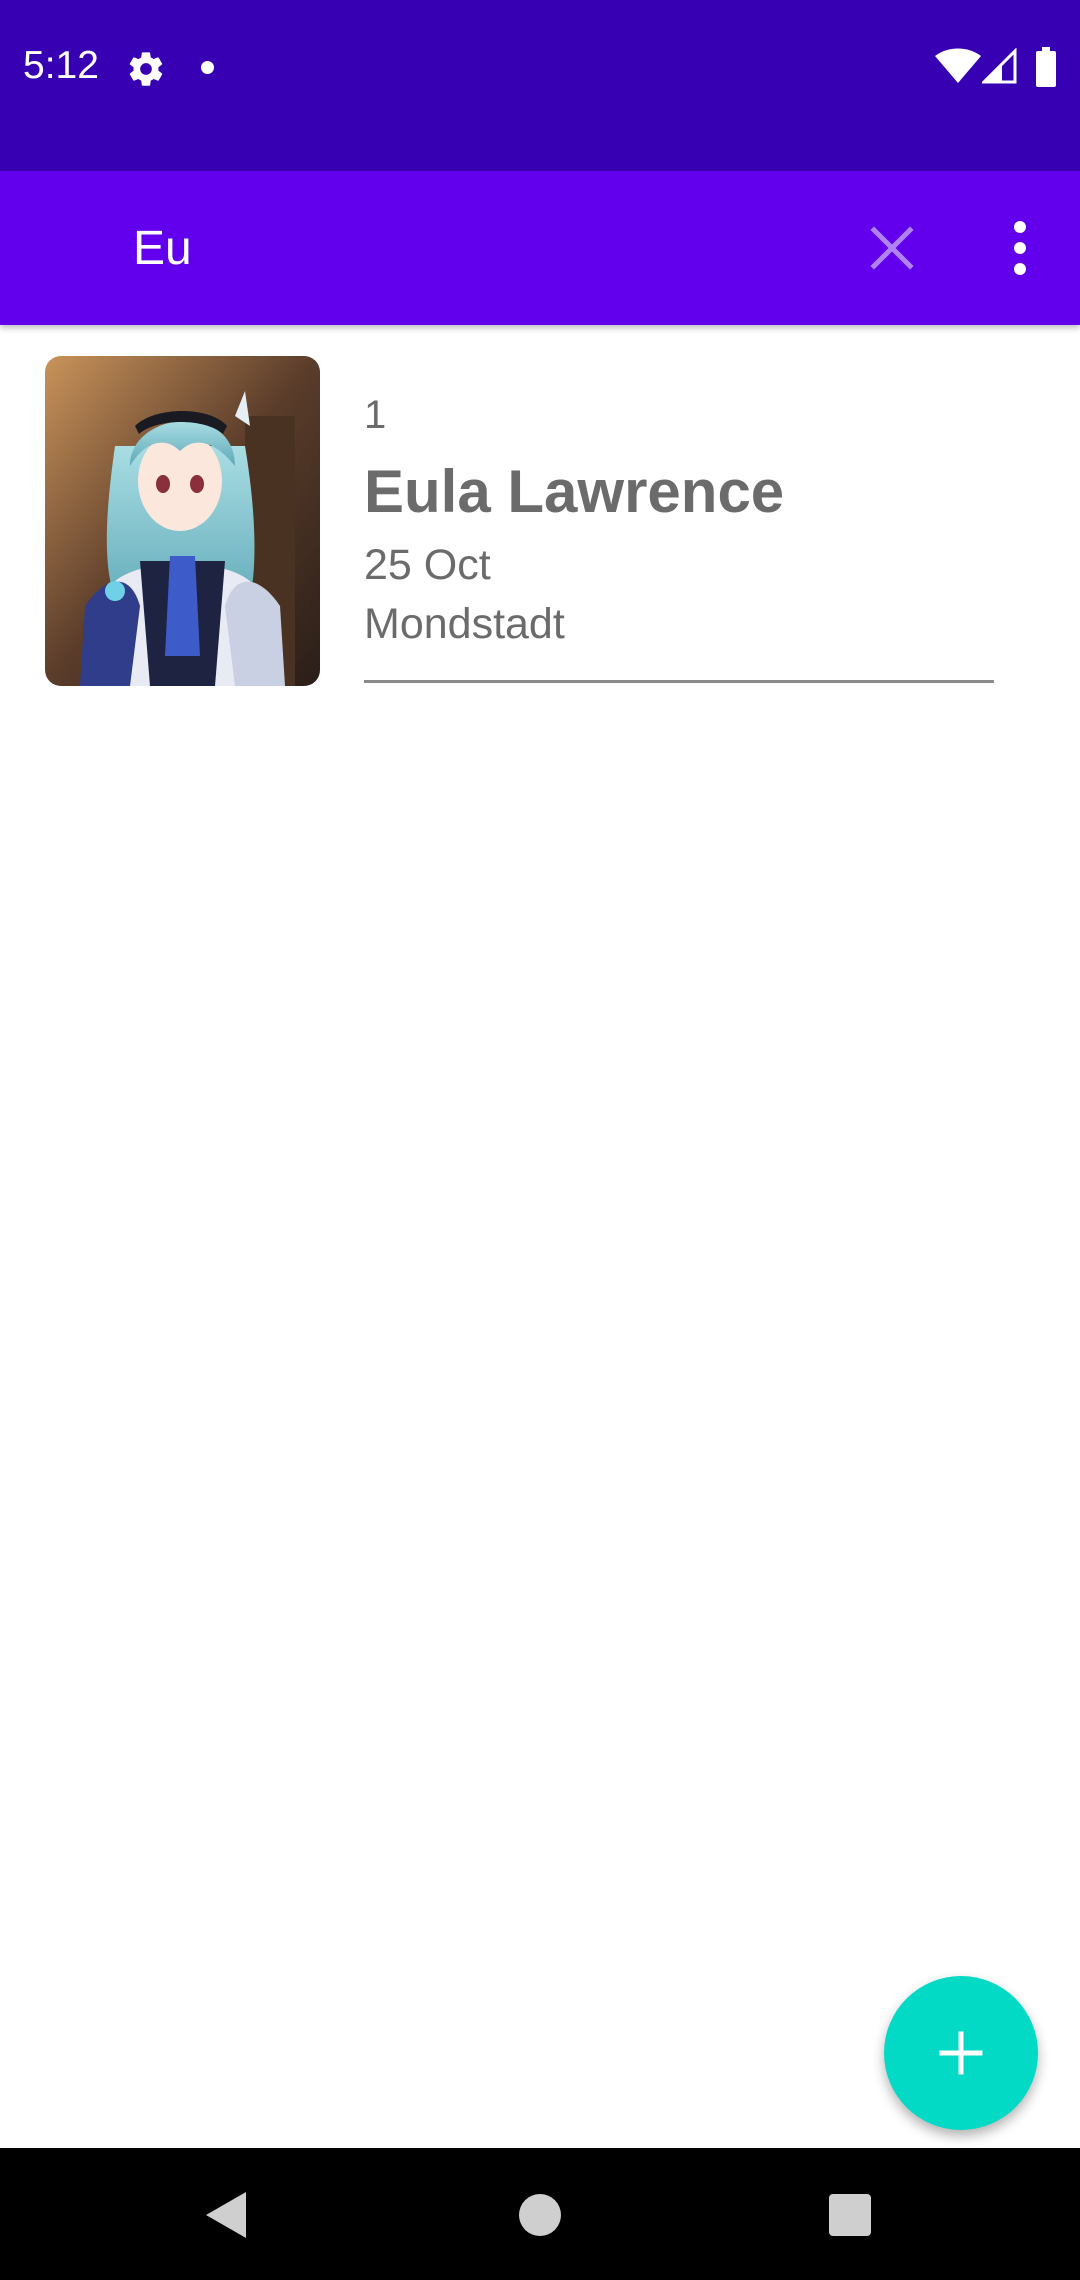 The image size is (1080, 2280). Describe the element at coordinates (146, 69) in the screenshot. I see `gear-icon` at that location.